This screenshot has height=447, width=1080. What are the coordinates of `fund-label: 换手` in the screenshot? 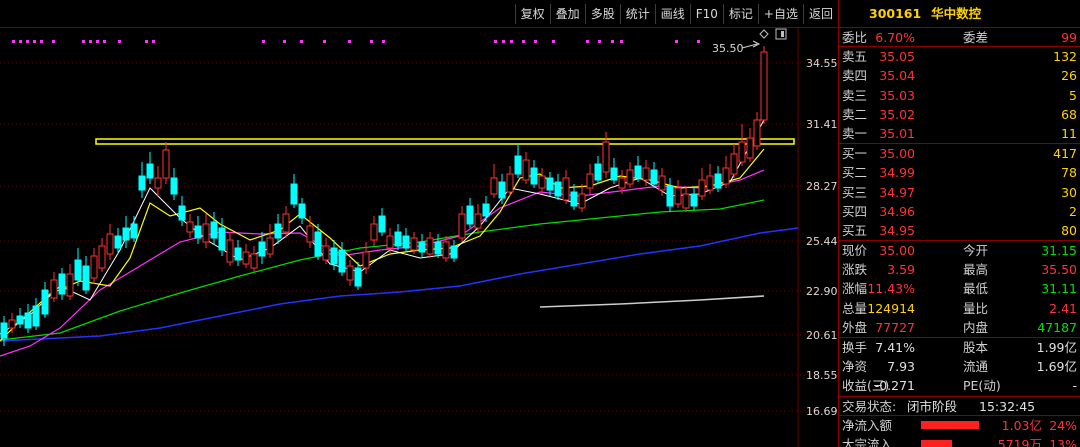 It's located at (855, 347).